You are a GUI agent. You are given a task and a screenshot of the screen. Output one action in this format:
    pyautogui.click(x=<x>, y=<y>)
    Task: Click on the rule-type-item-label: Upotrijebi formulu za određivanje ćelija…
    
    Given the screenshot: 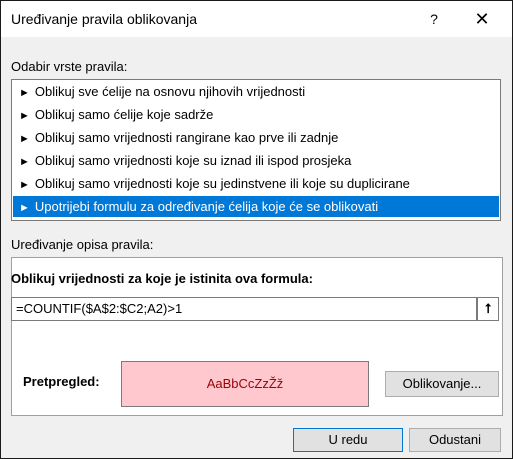 What is the action you would take?
    pyautogui.click(x=206, y=206)
    